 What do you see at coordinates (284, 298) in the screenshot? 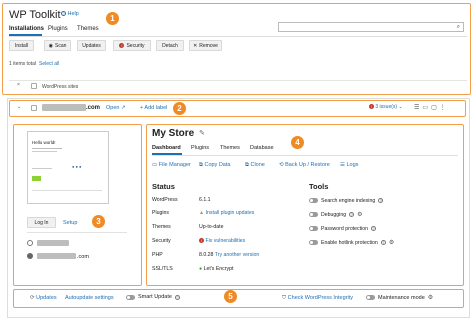
I see `shield-icon: ⛉` at bounding box center [284, 298].